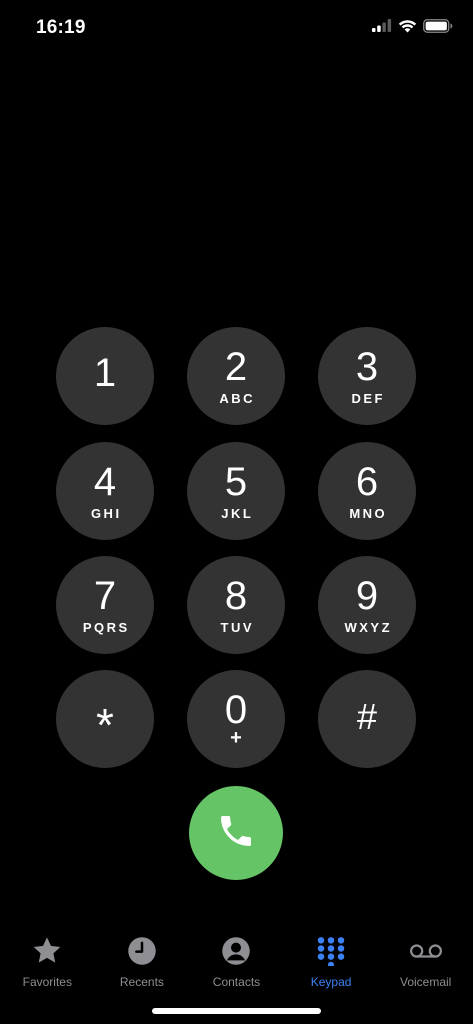  I want to click on key-1: 1, so click(105, 376).